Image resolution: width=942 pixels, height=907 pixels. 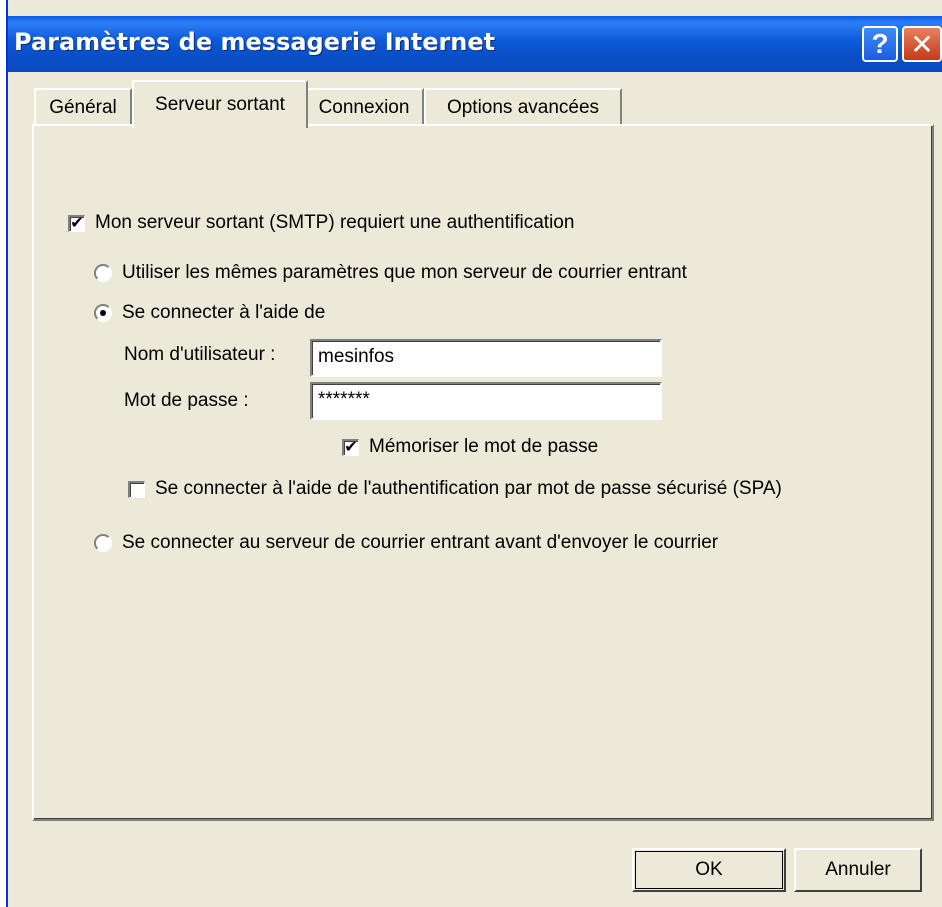 I want to click on tab-label: Options avancées, so click(x=523, y=107).